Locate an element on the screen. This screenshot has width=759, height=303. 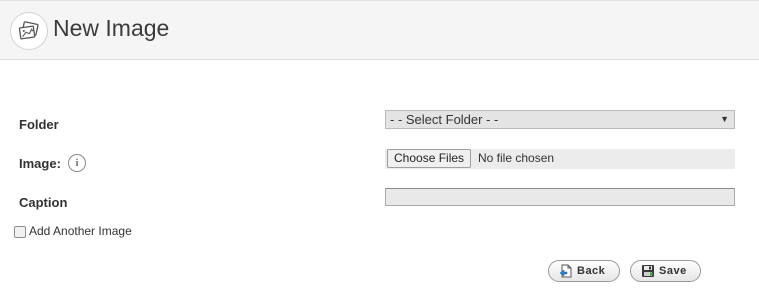
folder-select: - - Select Folder - - ▼ is located at coordinates (560, 119).